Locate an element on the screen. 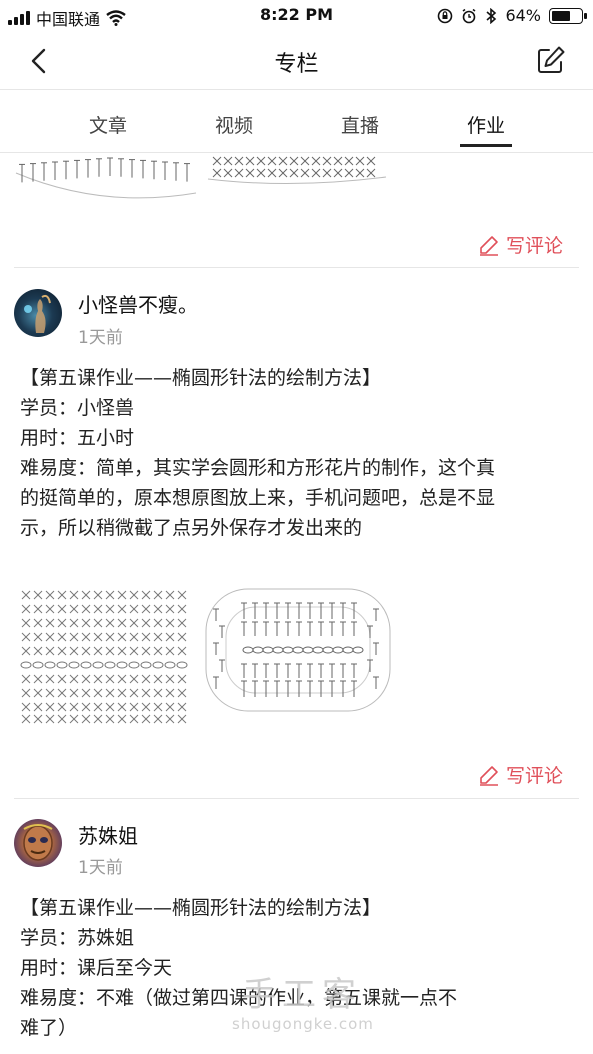 The height and width of the screenshot is (1054, 593). previous-post-image is located at coordinates (202, 180).